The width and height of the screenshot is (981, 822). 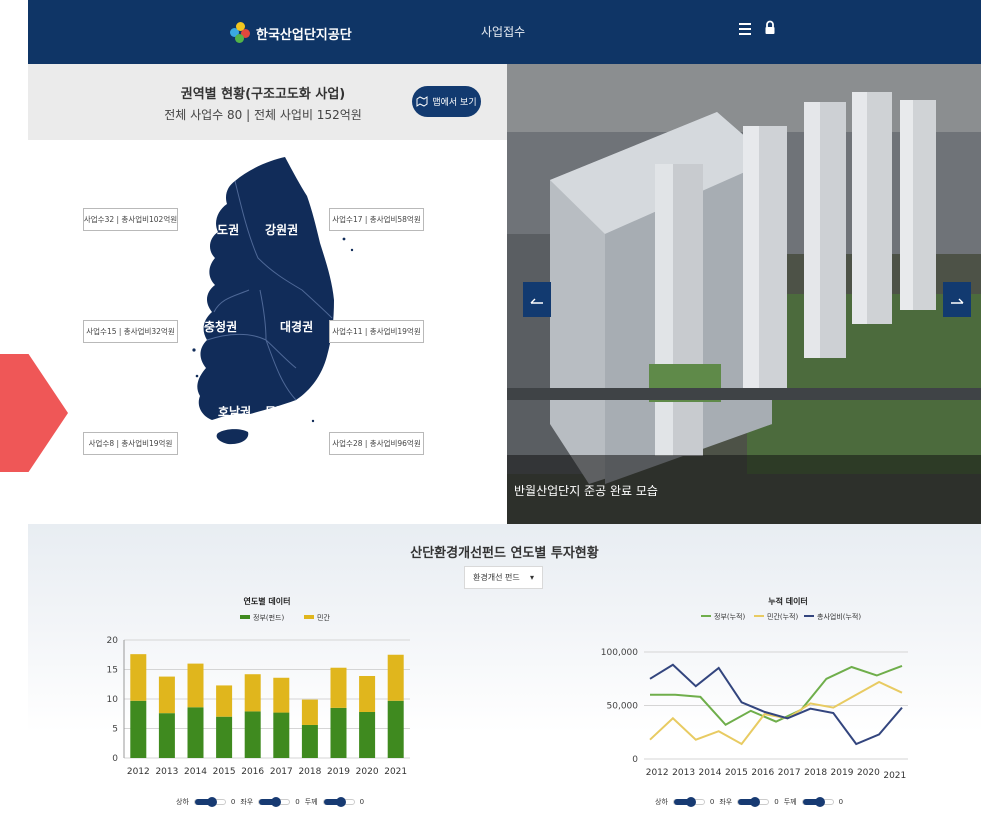 I want to click on region-label-chungcheong: 충청권, so click(x=220, y=326).